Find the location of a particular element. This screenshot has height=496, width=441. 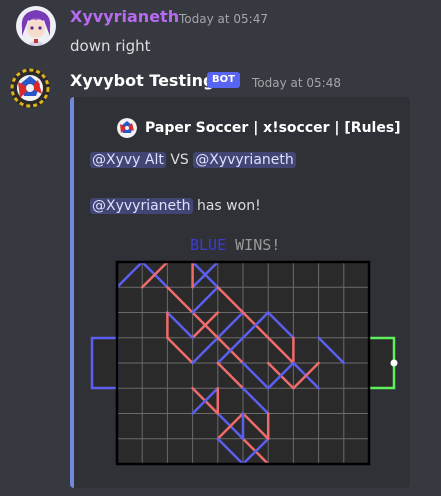

avatar-anime-girl-icon is located at coordinates (36, 26).